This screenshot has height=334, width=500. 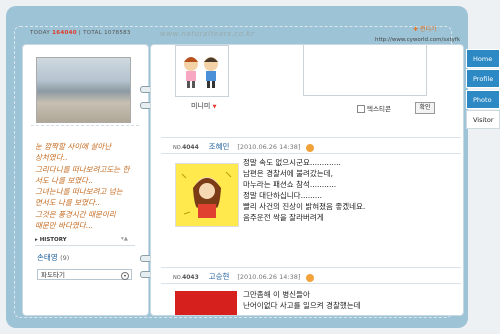 I want to click on minimi-avatars-icon, so click(x=201, y=72).